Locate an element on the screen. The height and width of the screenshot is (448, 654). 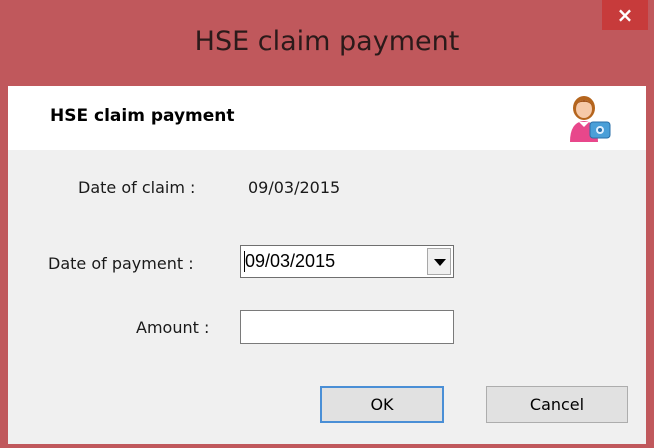
date-of-payment-label: Date of payment : is located at coordinates (121, 263).